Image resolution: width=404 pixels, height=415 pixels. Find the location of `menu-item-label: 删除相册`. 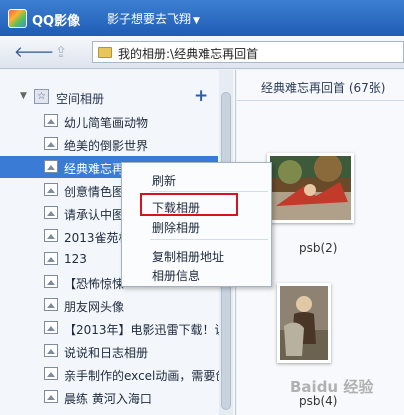

menu-item-label: 删除相册 is located at coordinates (176, 228).